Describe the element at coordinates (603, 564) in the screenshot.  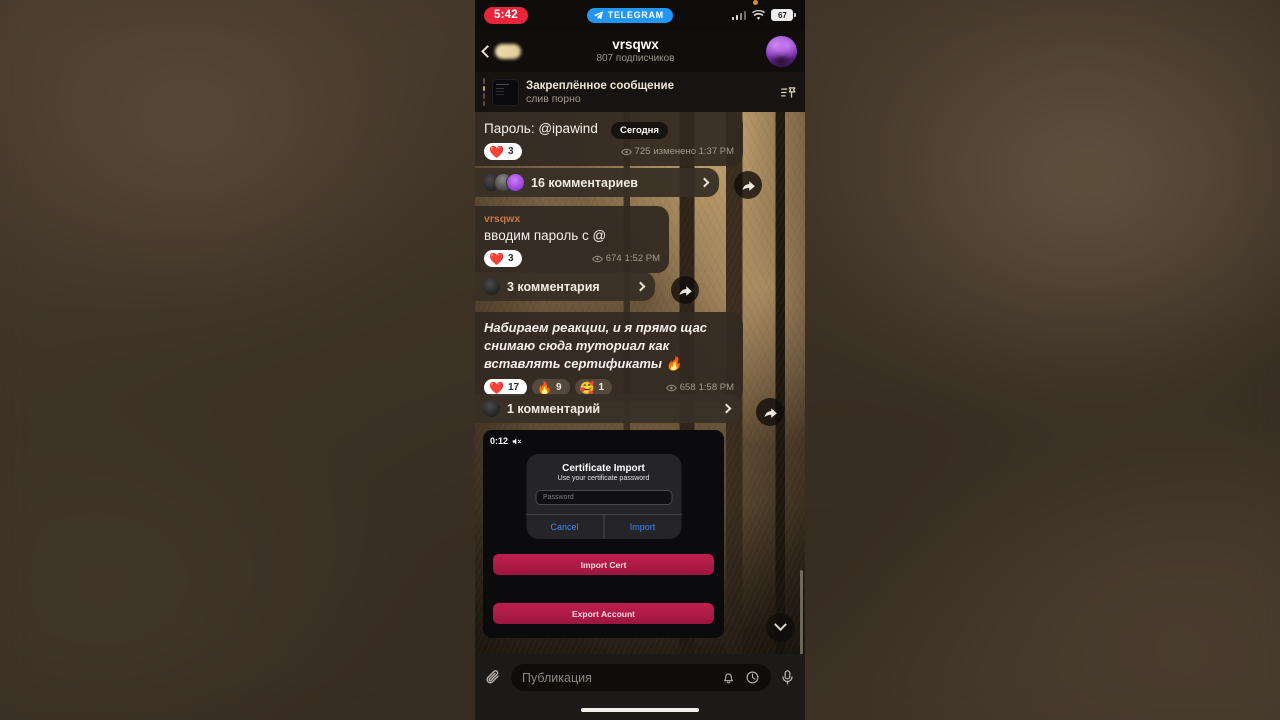
I see `import-cert-button: Import Cert` at that location.